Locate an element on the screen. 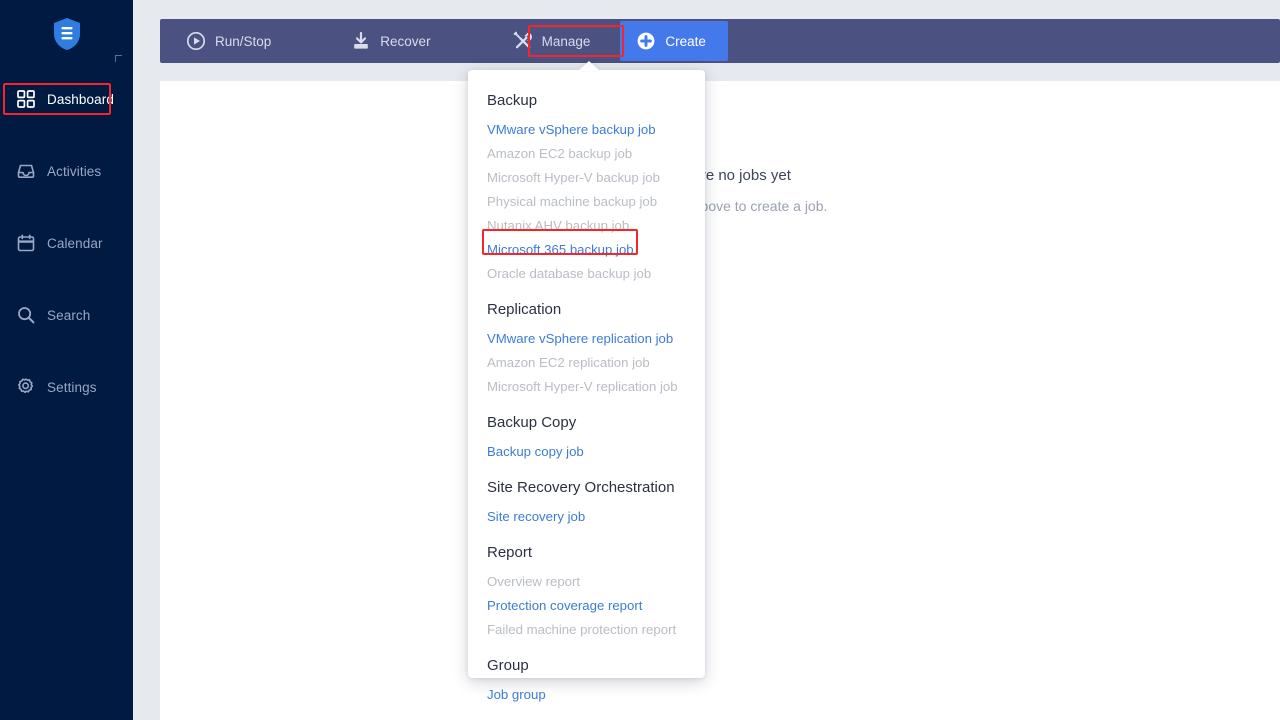  menu-item-amazon-ec2-replication-job: Amazon EC2 replication job is located at coordinates (568, 362).